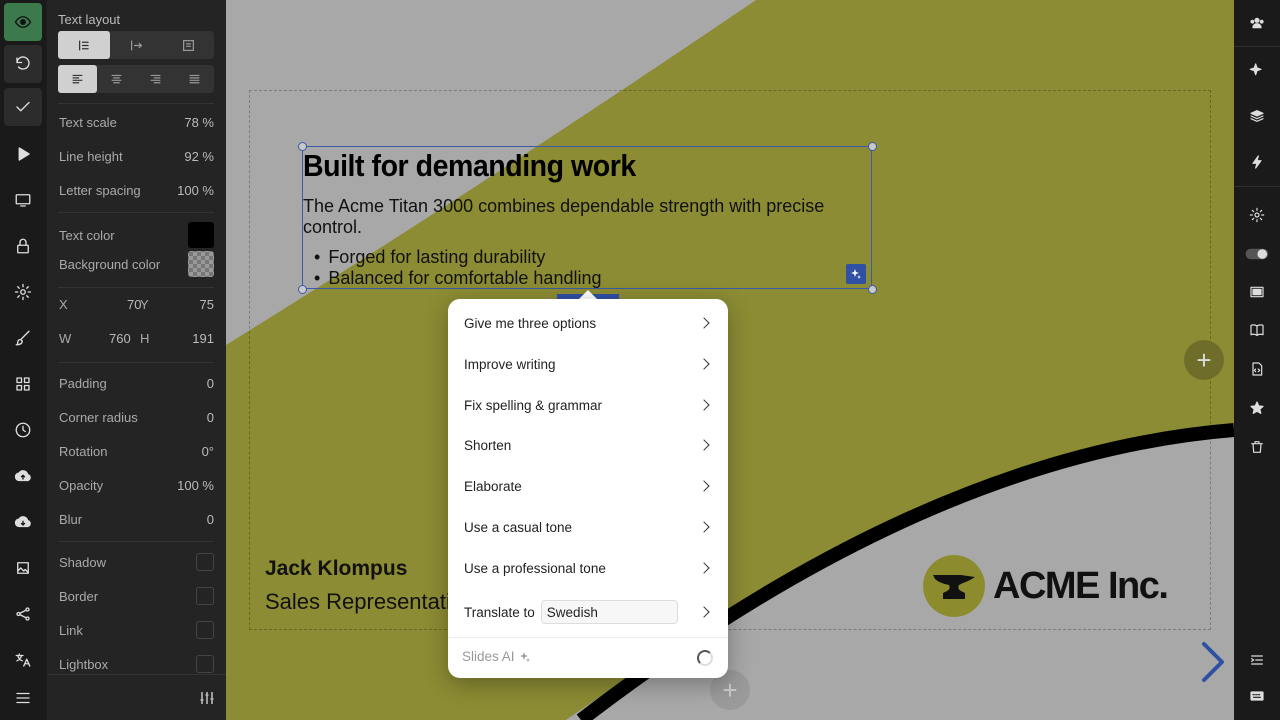  I want to click on selection-box, so click(587, 217).